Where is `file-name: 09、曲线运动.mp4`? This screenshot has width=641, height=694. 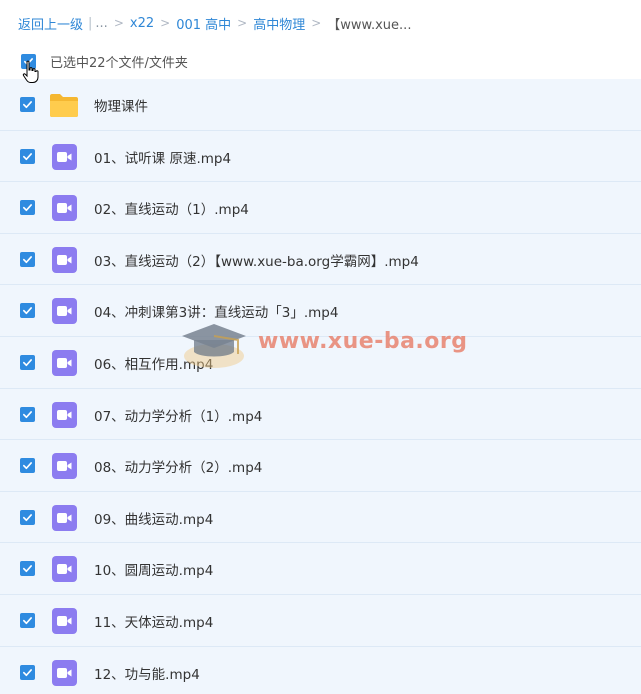 file-name: 09、曲线运动.mp4 is located at coordinates (153, 518).